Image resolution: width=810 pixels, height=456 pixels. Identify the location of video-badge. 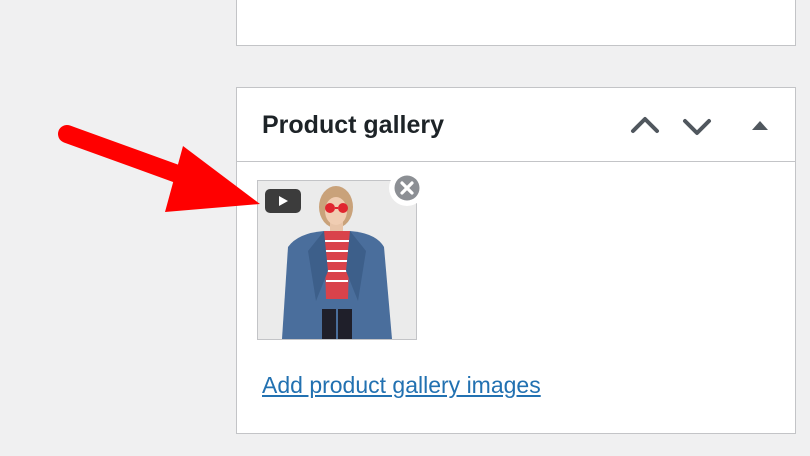
(283, 201).